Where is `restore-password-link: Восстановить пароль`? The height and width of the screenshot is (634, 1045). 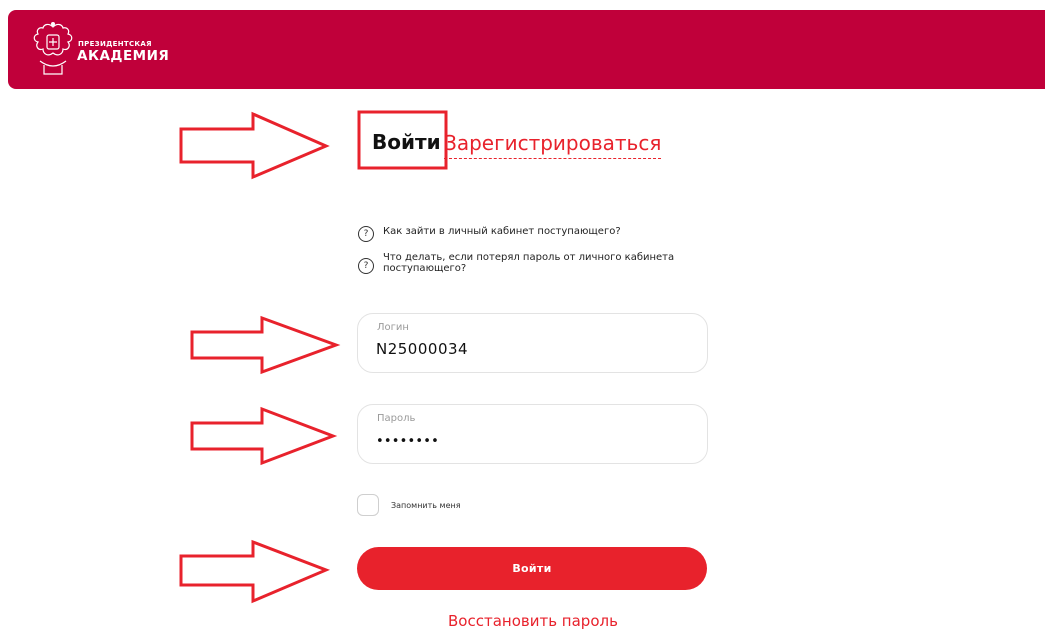
restore-password-link: Восстановить пароль is located at coordinates (533, 621).